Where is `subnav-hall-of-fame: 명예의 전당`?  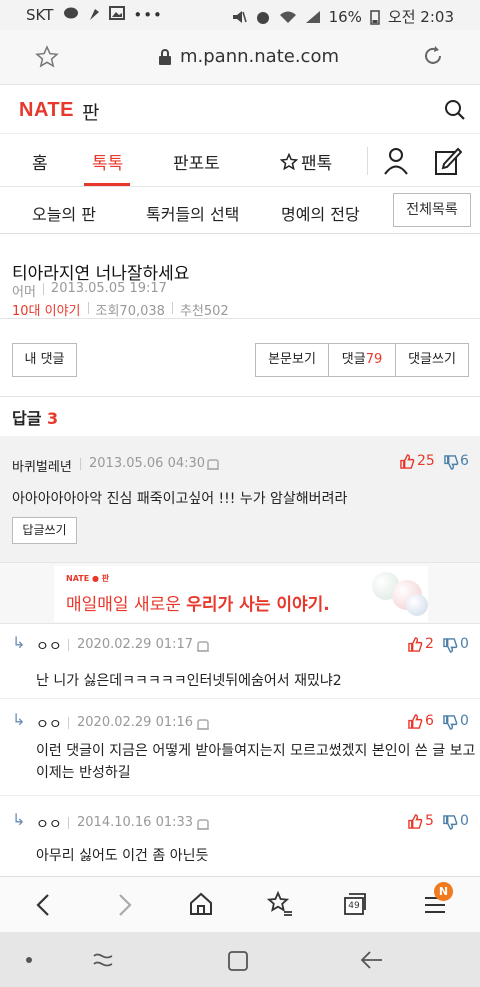
subnav-hall-of-fame: 명예의 전당 is located at coordinates (320, 213).